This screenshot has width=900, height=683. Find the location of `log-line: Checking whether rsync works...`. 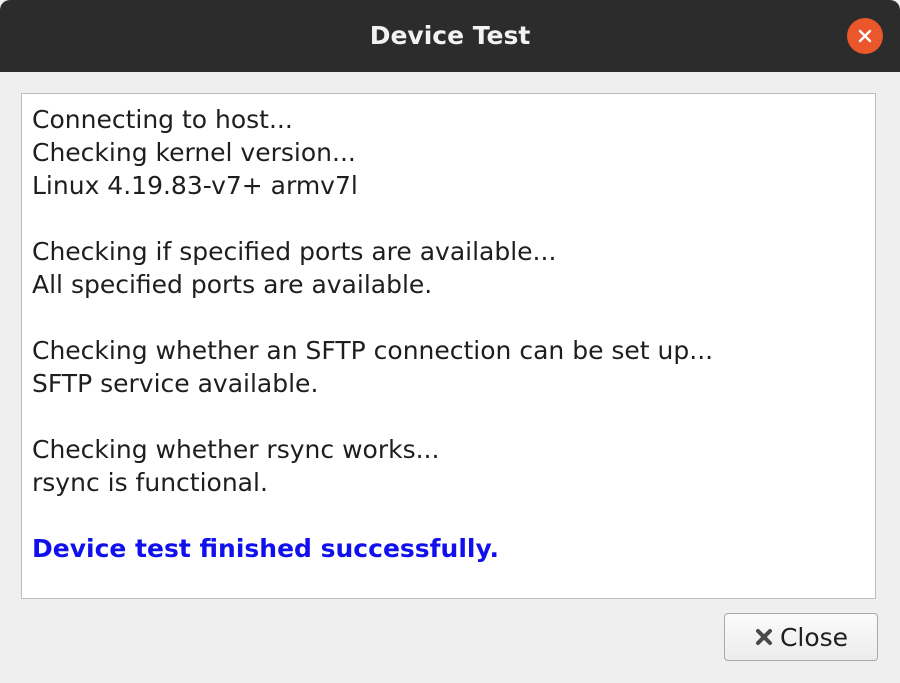

log-line: Checking whether rsync works... is located at coordinates (236, 449).